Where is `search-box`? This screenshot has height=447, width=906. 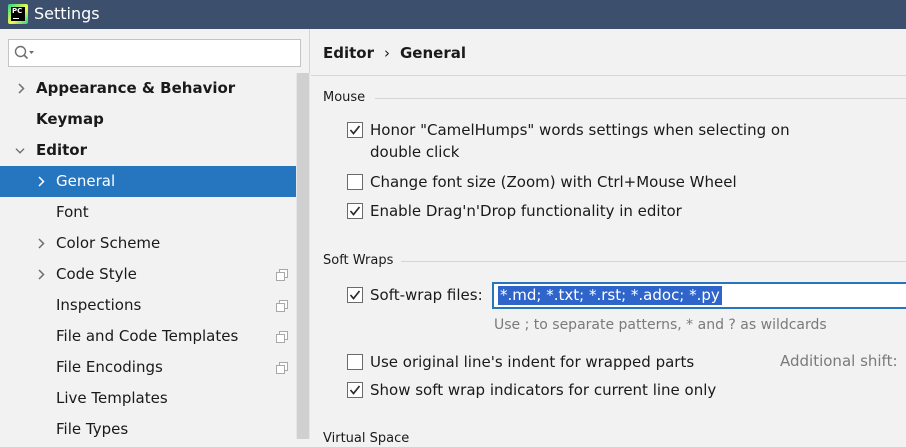
search-box is located at coordinates (154, 53).